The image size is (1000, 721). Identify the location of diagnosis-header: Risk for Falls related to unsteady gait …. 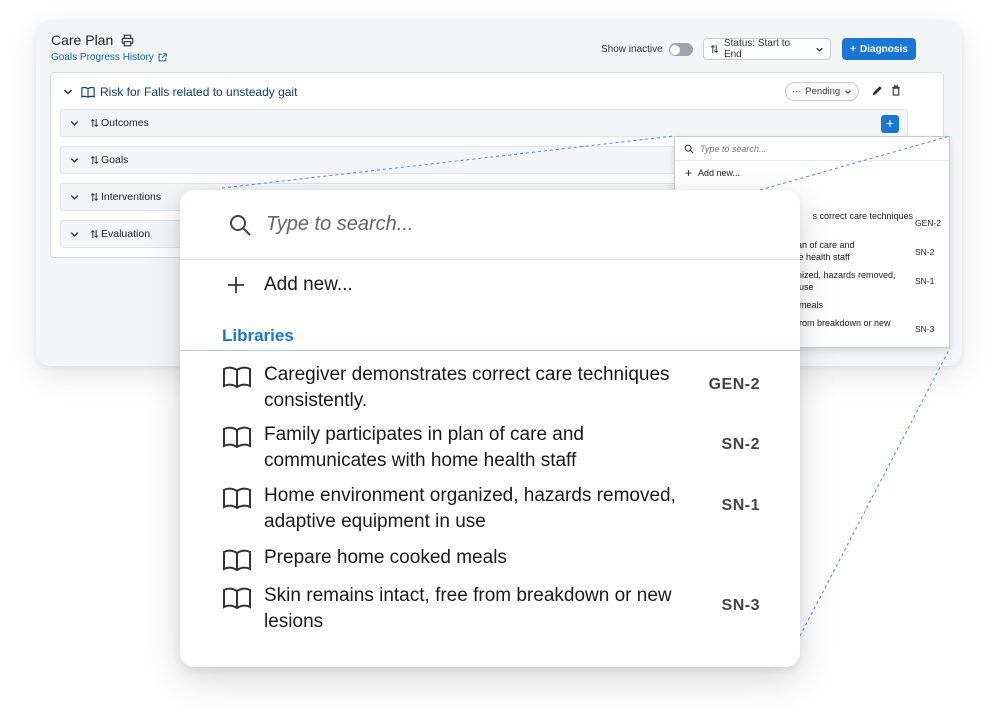
(497, 92).